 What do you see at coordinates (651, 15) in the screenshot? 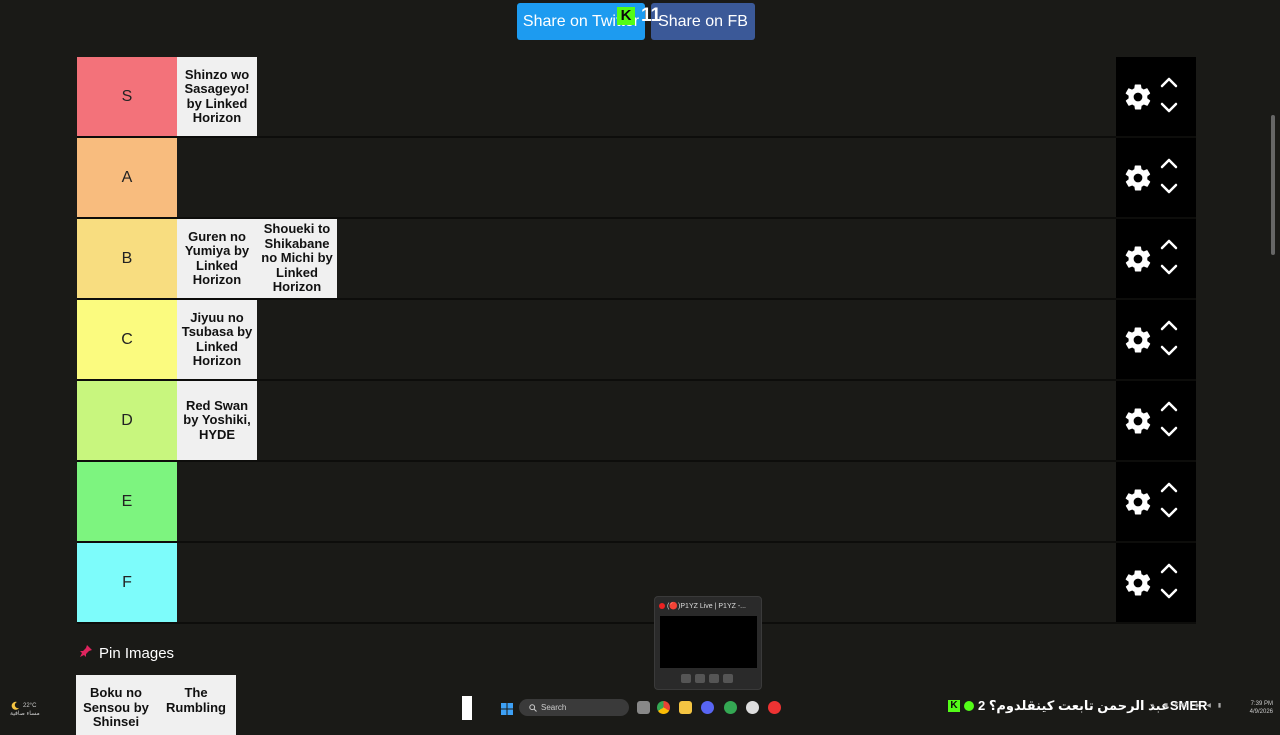
I see `kick-count: 11` at bounding box center [651, 15].